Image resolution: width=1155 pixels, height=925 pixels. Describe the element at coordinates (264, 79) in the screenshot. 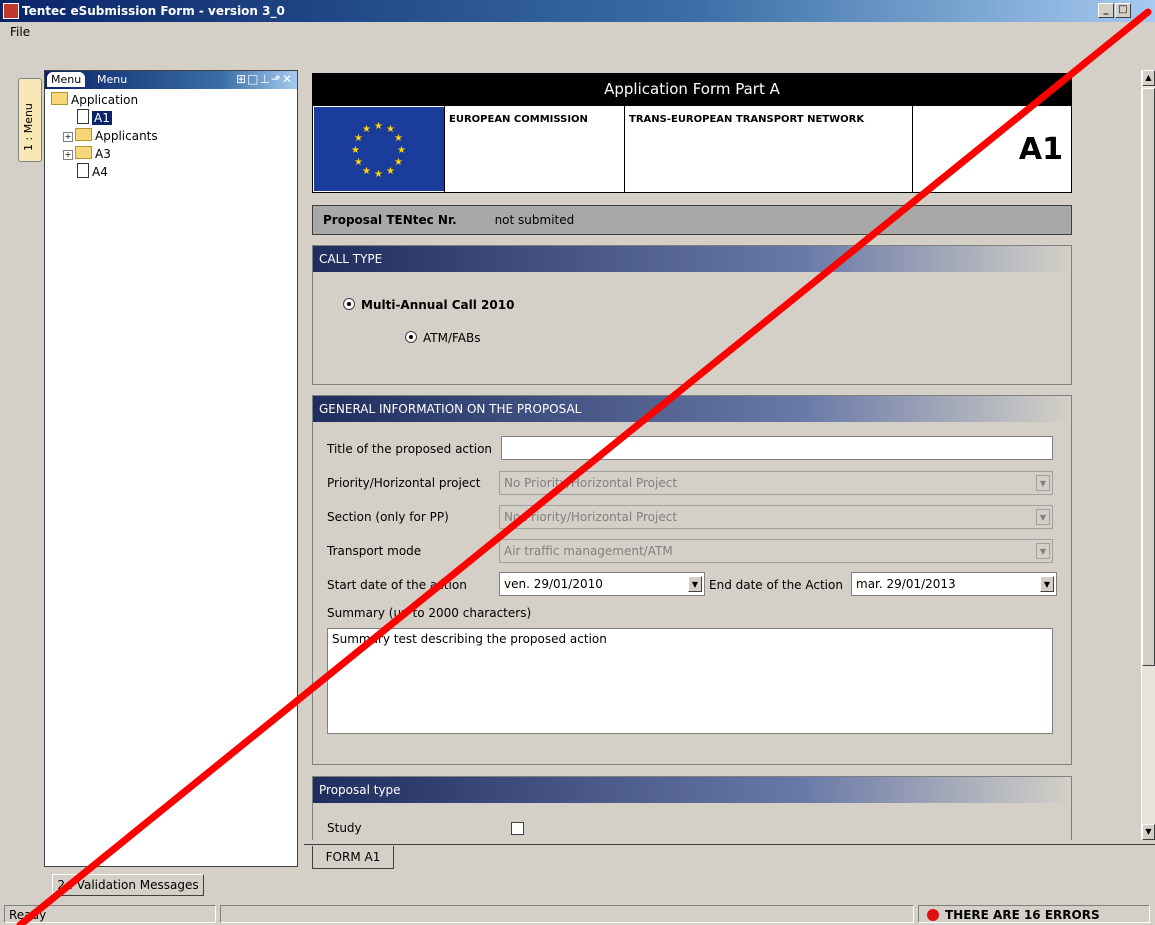

I see `panel-controls-icon: ⊞□⊥⬏✕` at that location.